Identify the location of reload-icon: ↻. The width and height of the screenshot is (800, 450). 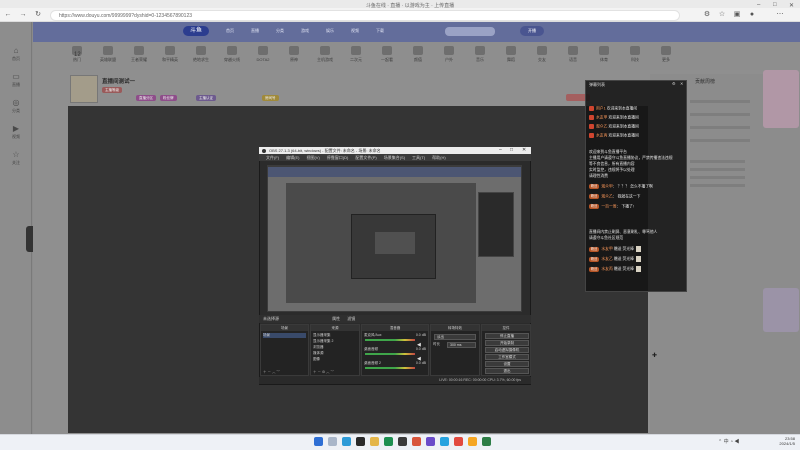
(38, 15).